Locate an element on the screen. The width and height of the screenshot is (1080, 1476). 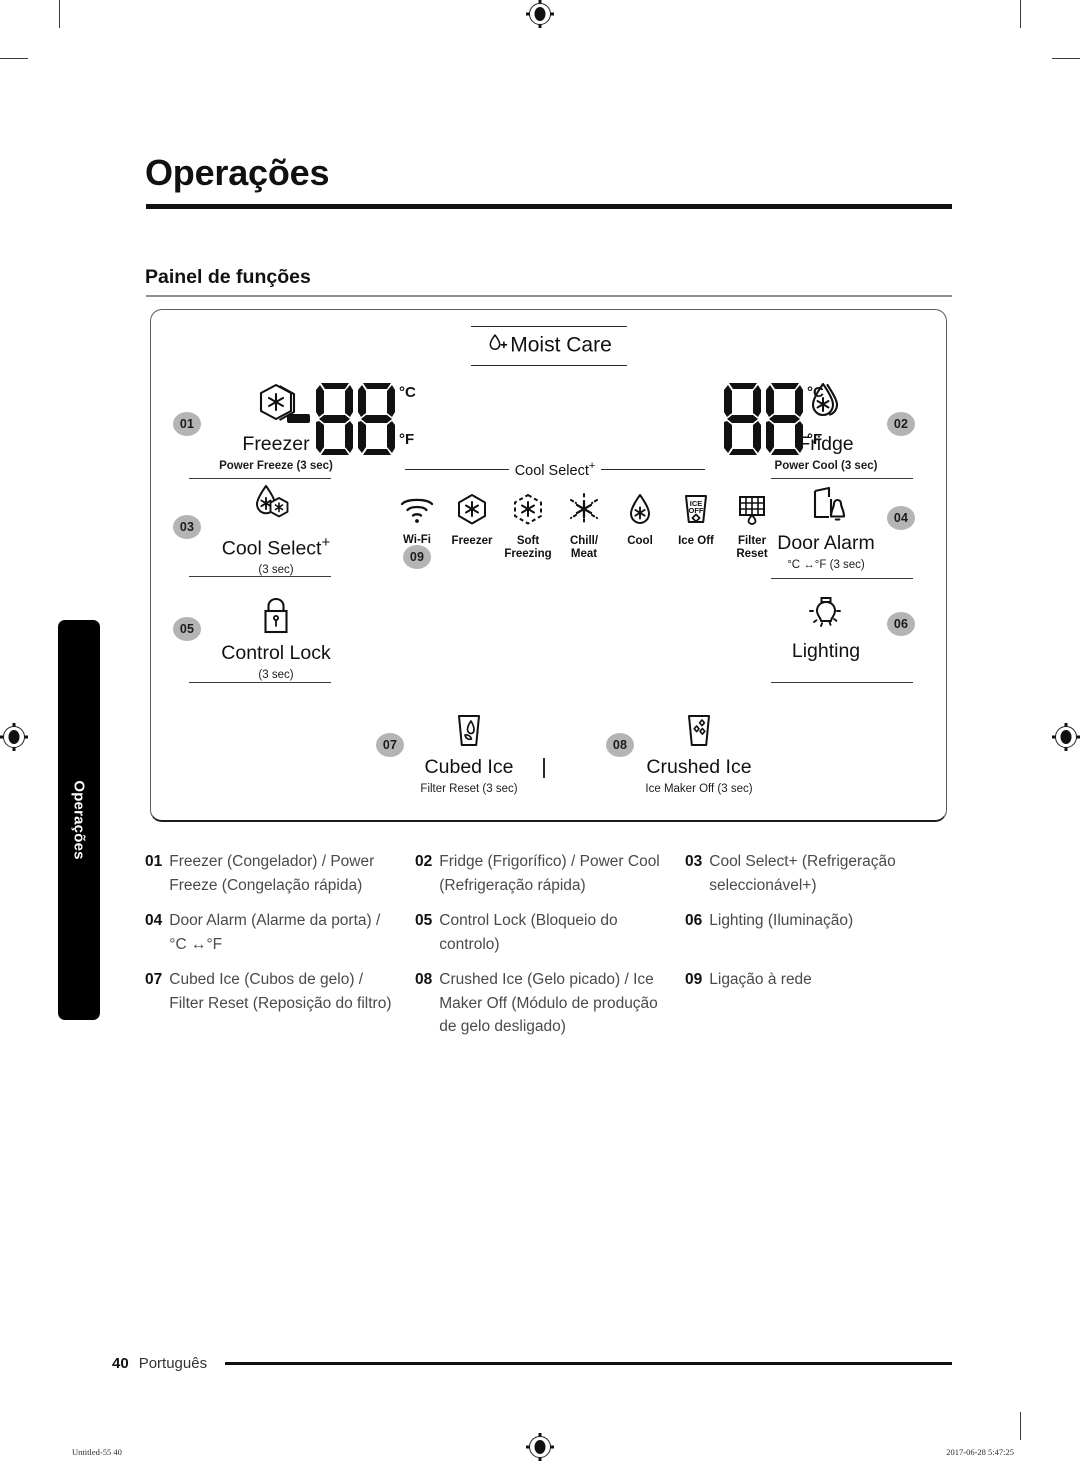
legend-item-text: Ligação à rede is located at coordinates (760, 980).